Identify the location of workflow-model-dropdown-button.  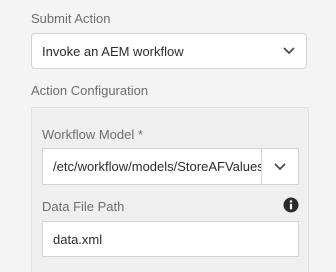
(279, 166).